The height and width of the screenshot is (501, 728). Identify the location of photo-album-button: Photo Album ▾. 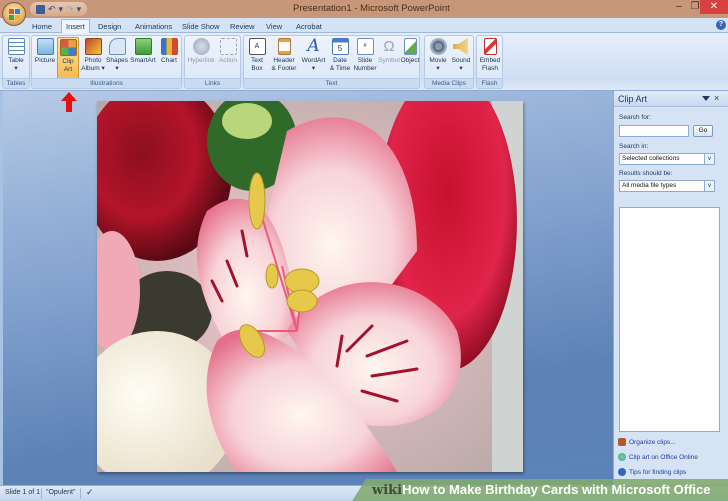
(93, 54).